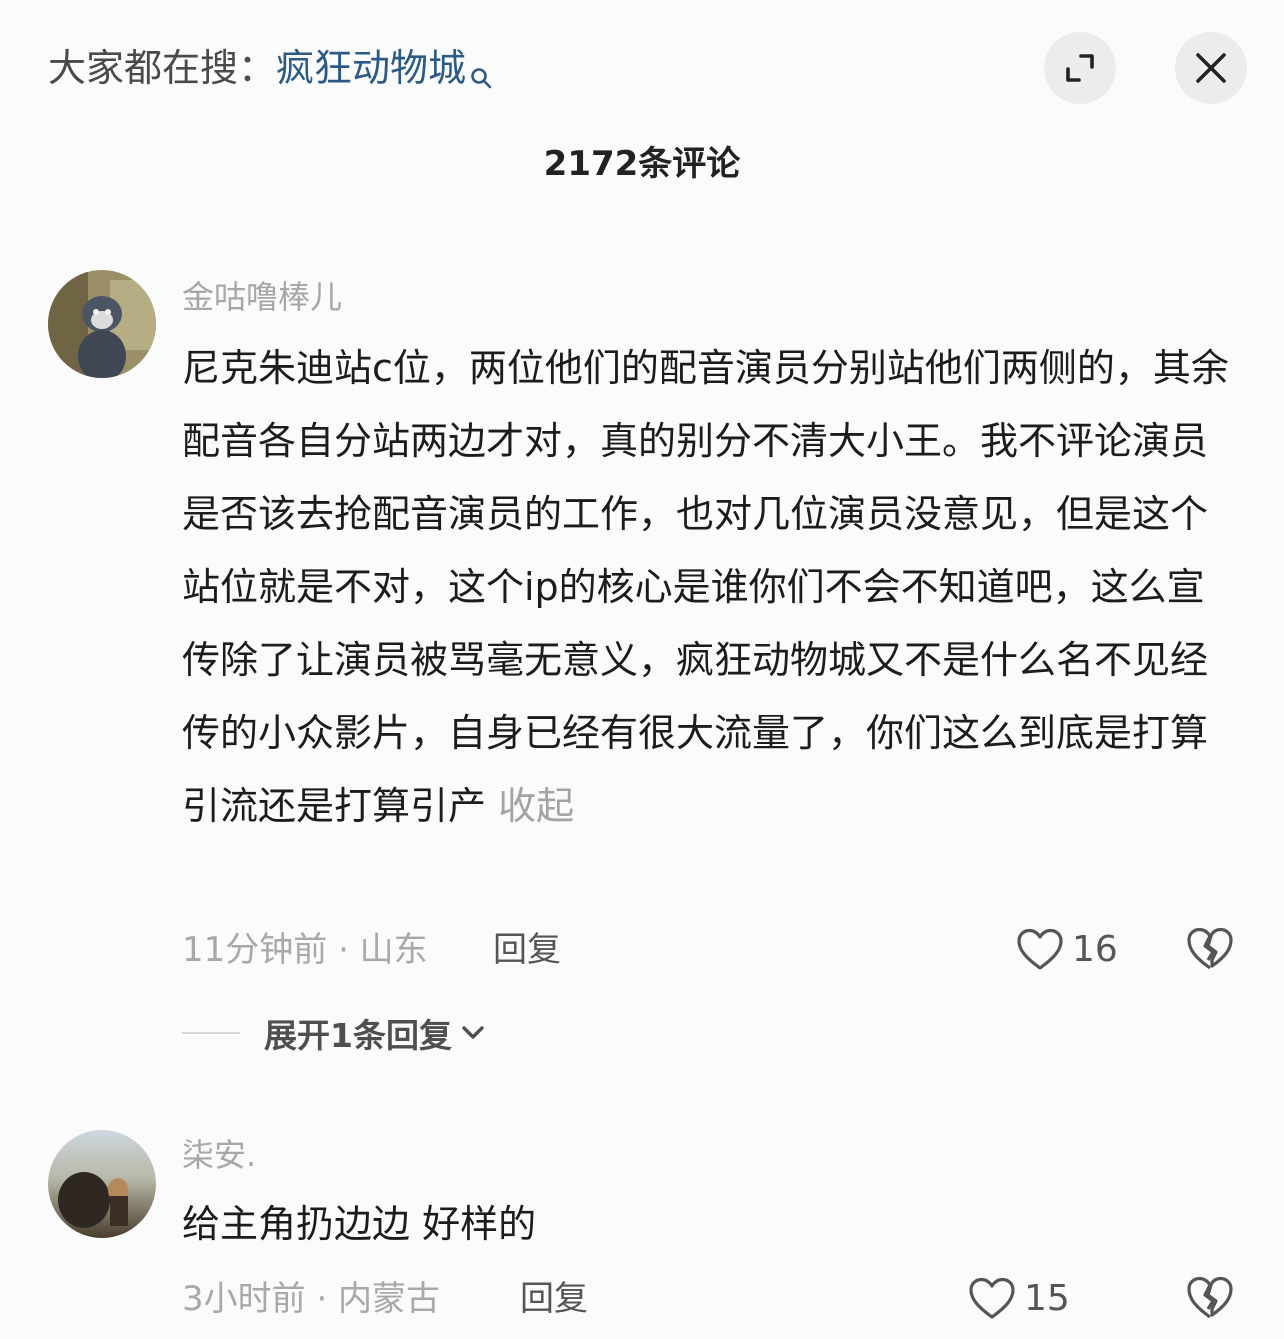 The width and height of the screenshot is (1284, 1339). What do you see at coordinates (481, 76) in the screenshot?
I see `search-icon` at bounding box center [481, 76].